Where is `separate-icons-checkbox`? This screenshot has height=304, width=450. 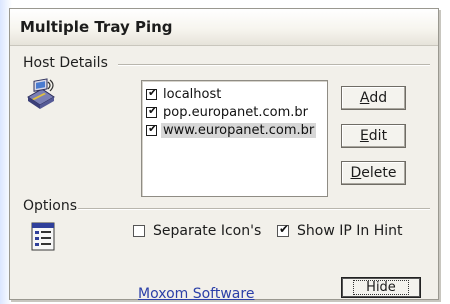
separate-icons-checkbox is located at coordinates (139, 231).